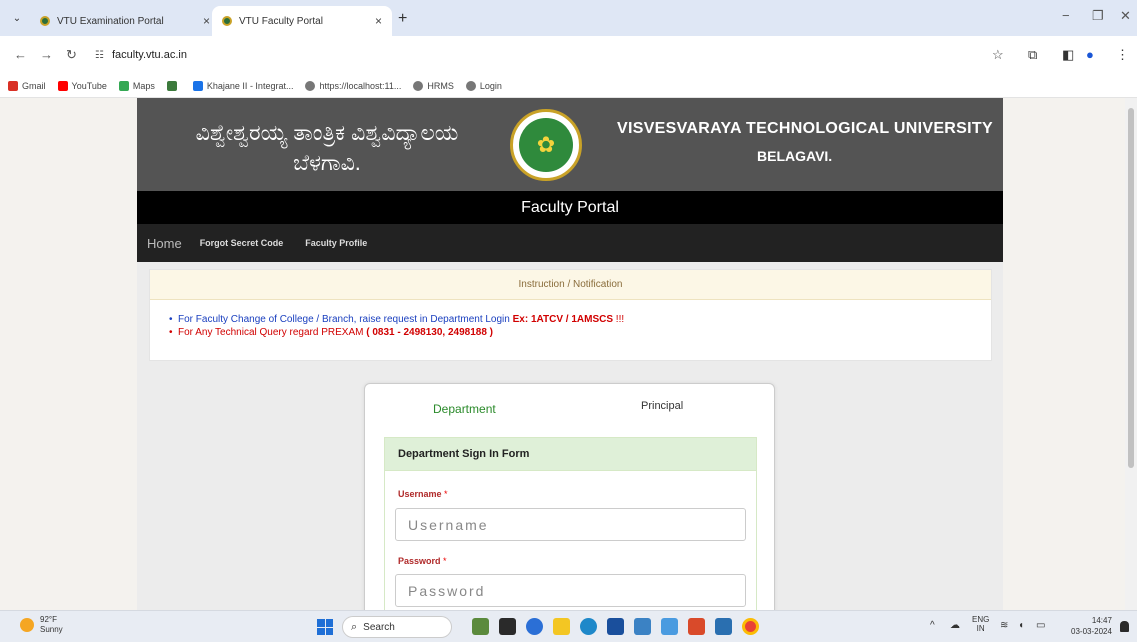 The width and height of the screenshot is (1137, 642). Describe the element at coordinates (82, 85) in the screenshot. I see `bookmark-youtube: YouTube` at that location.